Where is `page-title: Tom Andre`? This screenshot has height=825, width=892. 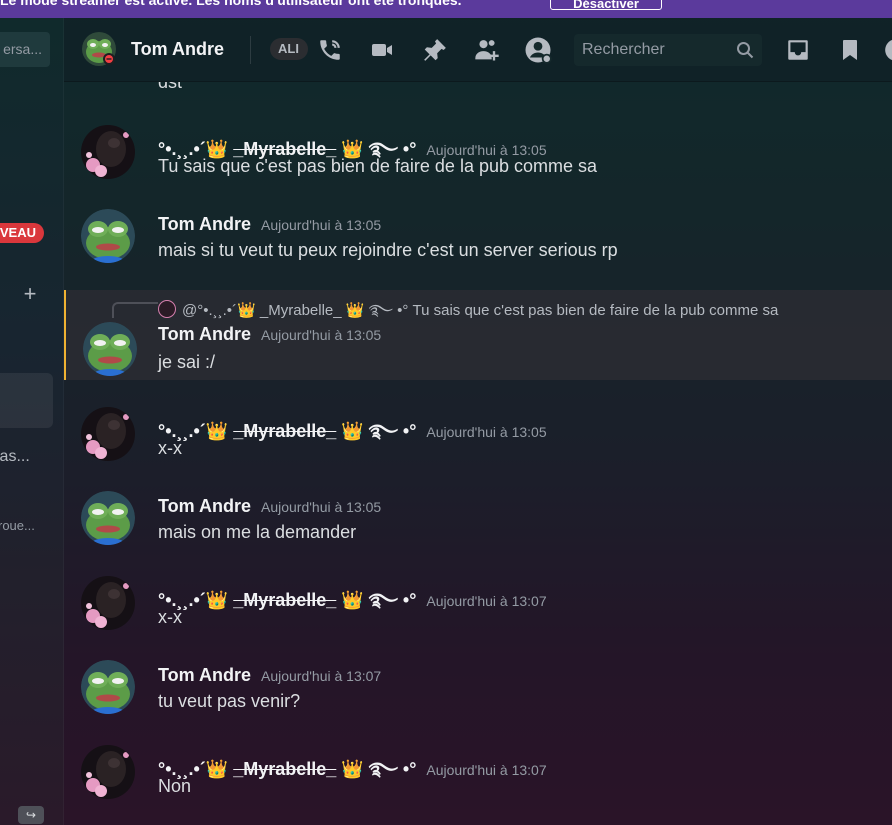 page-title: Tom Andre is located at coordinates (177, 49).